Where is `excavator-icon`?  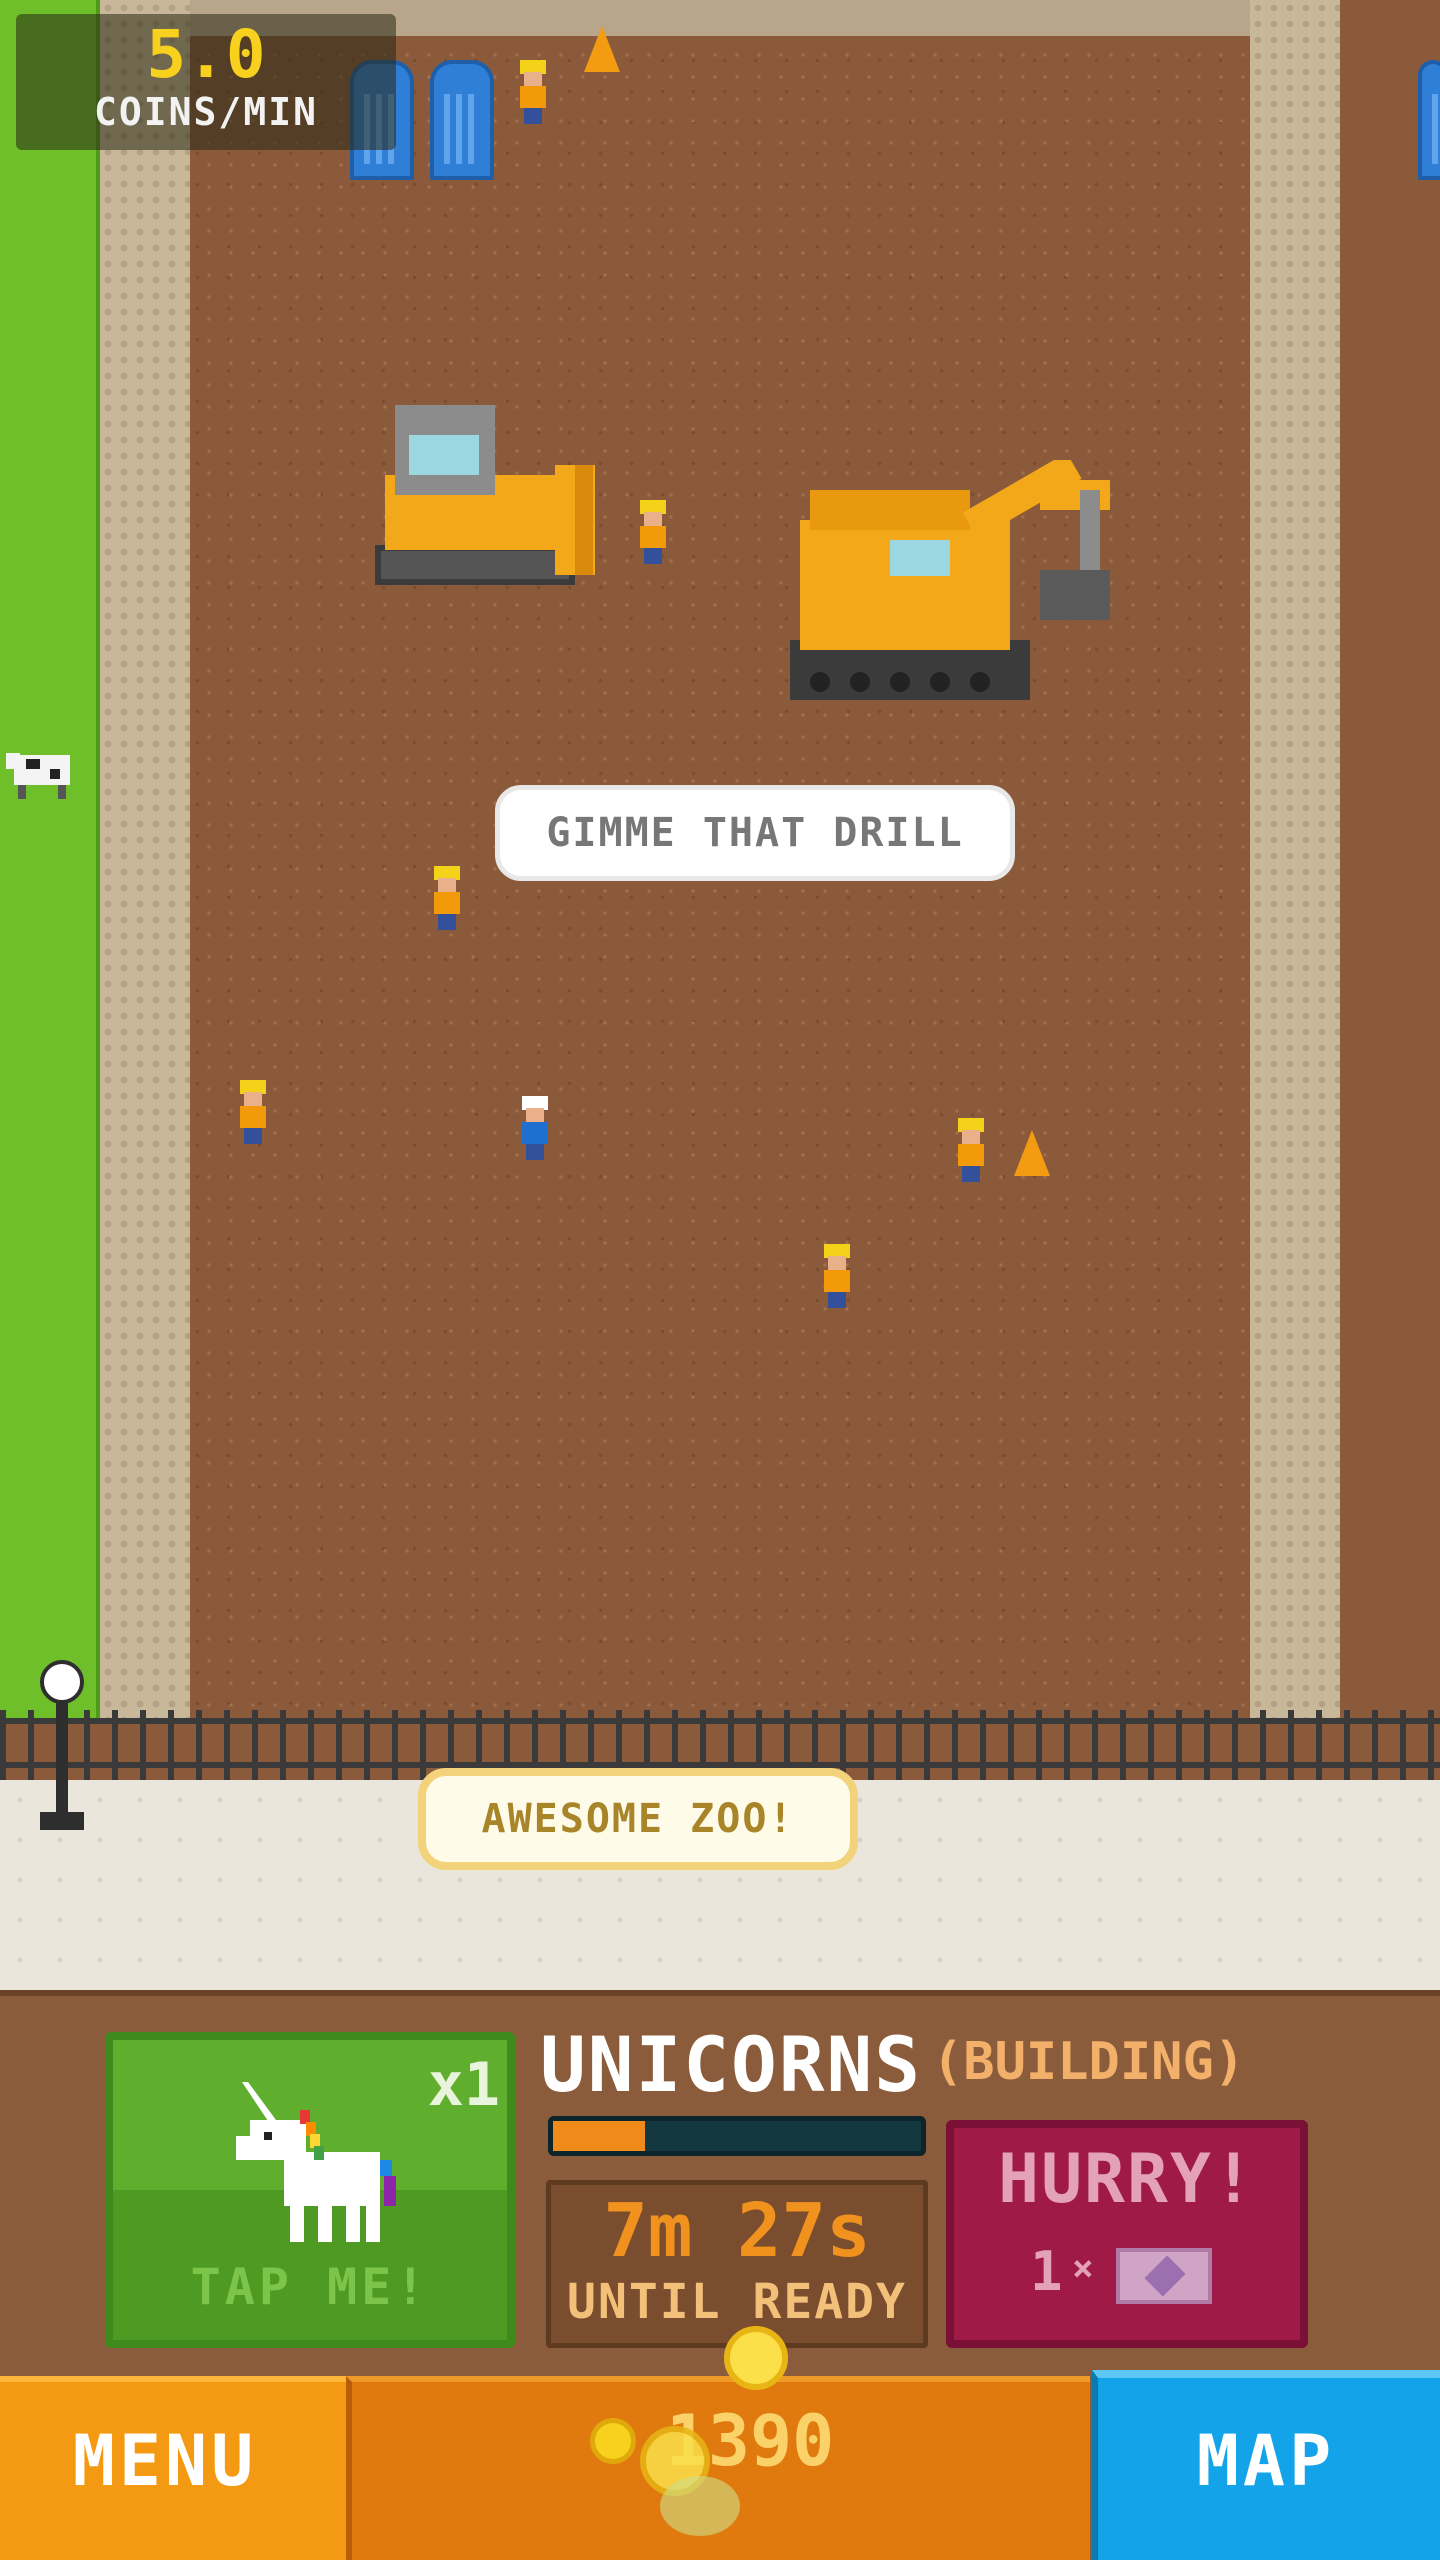 excavator-icon is located at coordinates (950, 580).